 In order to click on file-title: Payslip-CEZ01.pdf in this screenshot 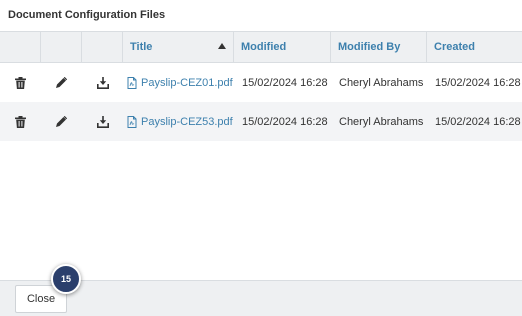, I will do `click(187, 82)`.